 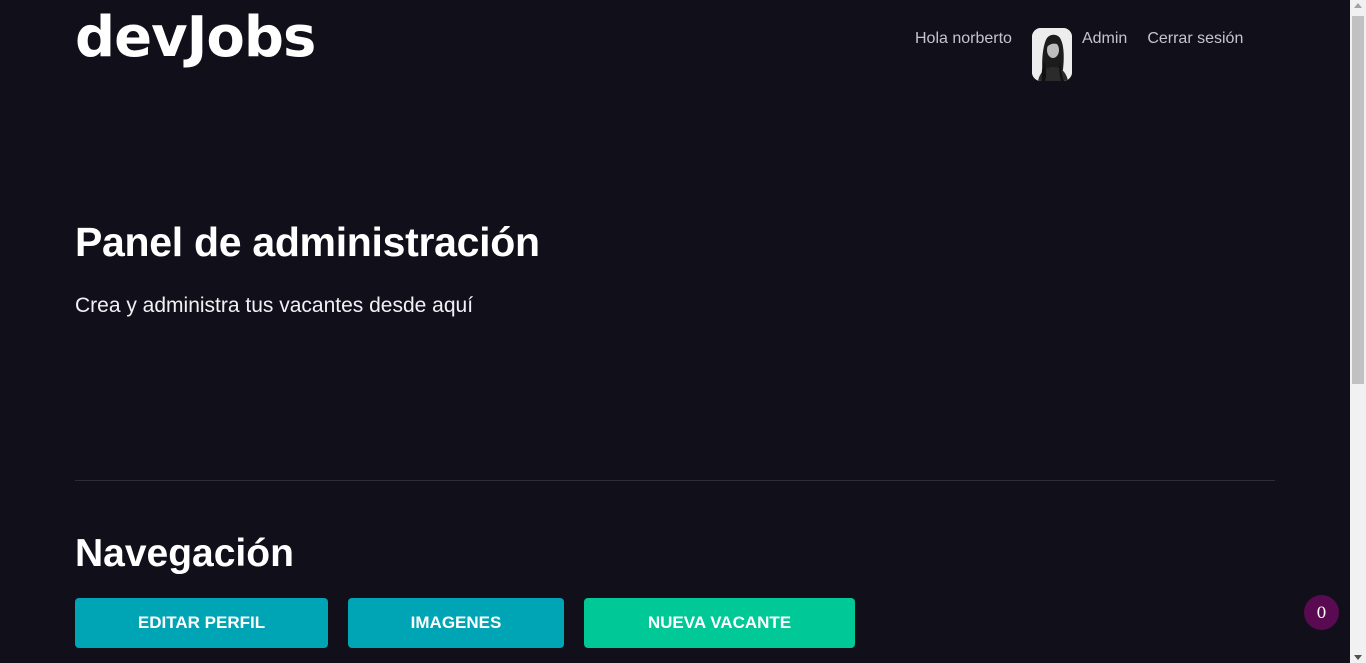 What do you see at coordinates (307, 242) in the screenshot?
I see `page-title: Panel de administración` at bounding box center [307, 242].